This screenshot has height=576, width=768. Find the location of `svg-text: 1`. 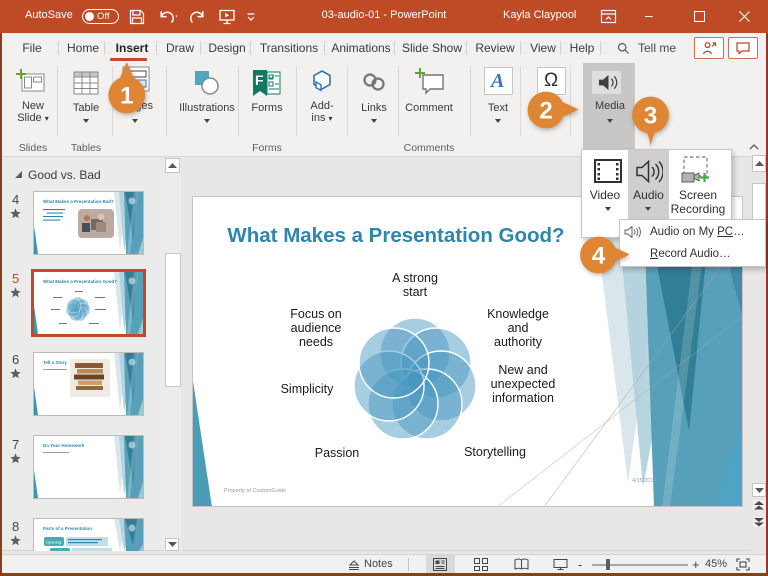

svg-text: 1 is located at coordinates (126, 96).